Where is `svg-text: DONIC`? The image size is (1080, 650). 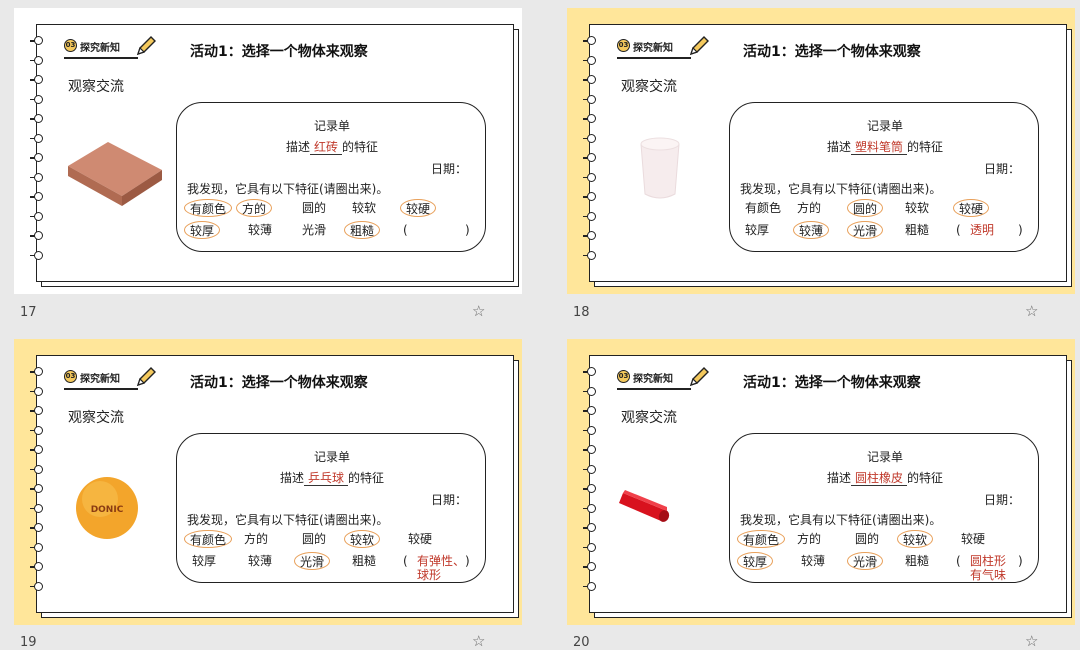 svg-text: DONIC is located at coordinates (107, 510).